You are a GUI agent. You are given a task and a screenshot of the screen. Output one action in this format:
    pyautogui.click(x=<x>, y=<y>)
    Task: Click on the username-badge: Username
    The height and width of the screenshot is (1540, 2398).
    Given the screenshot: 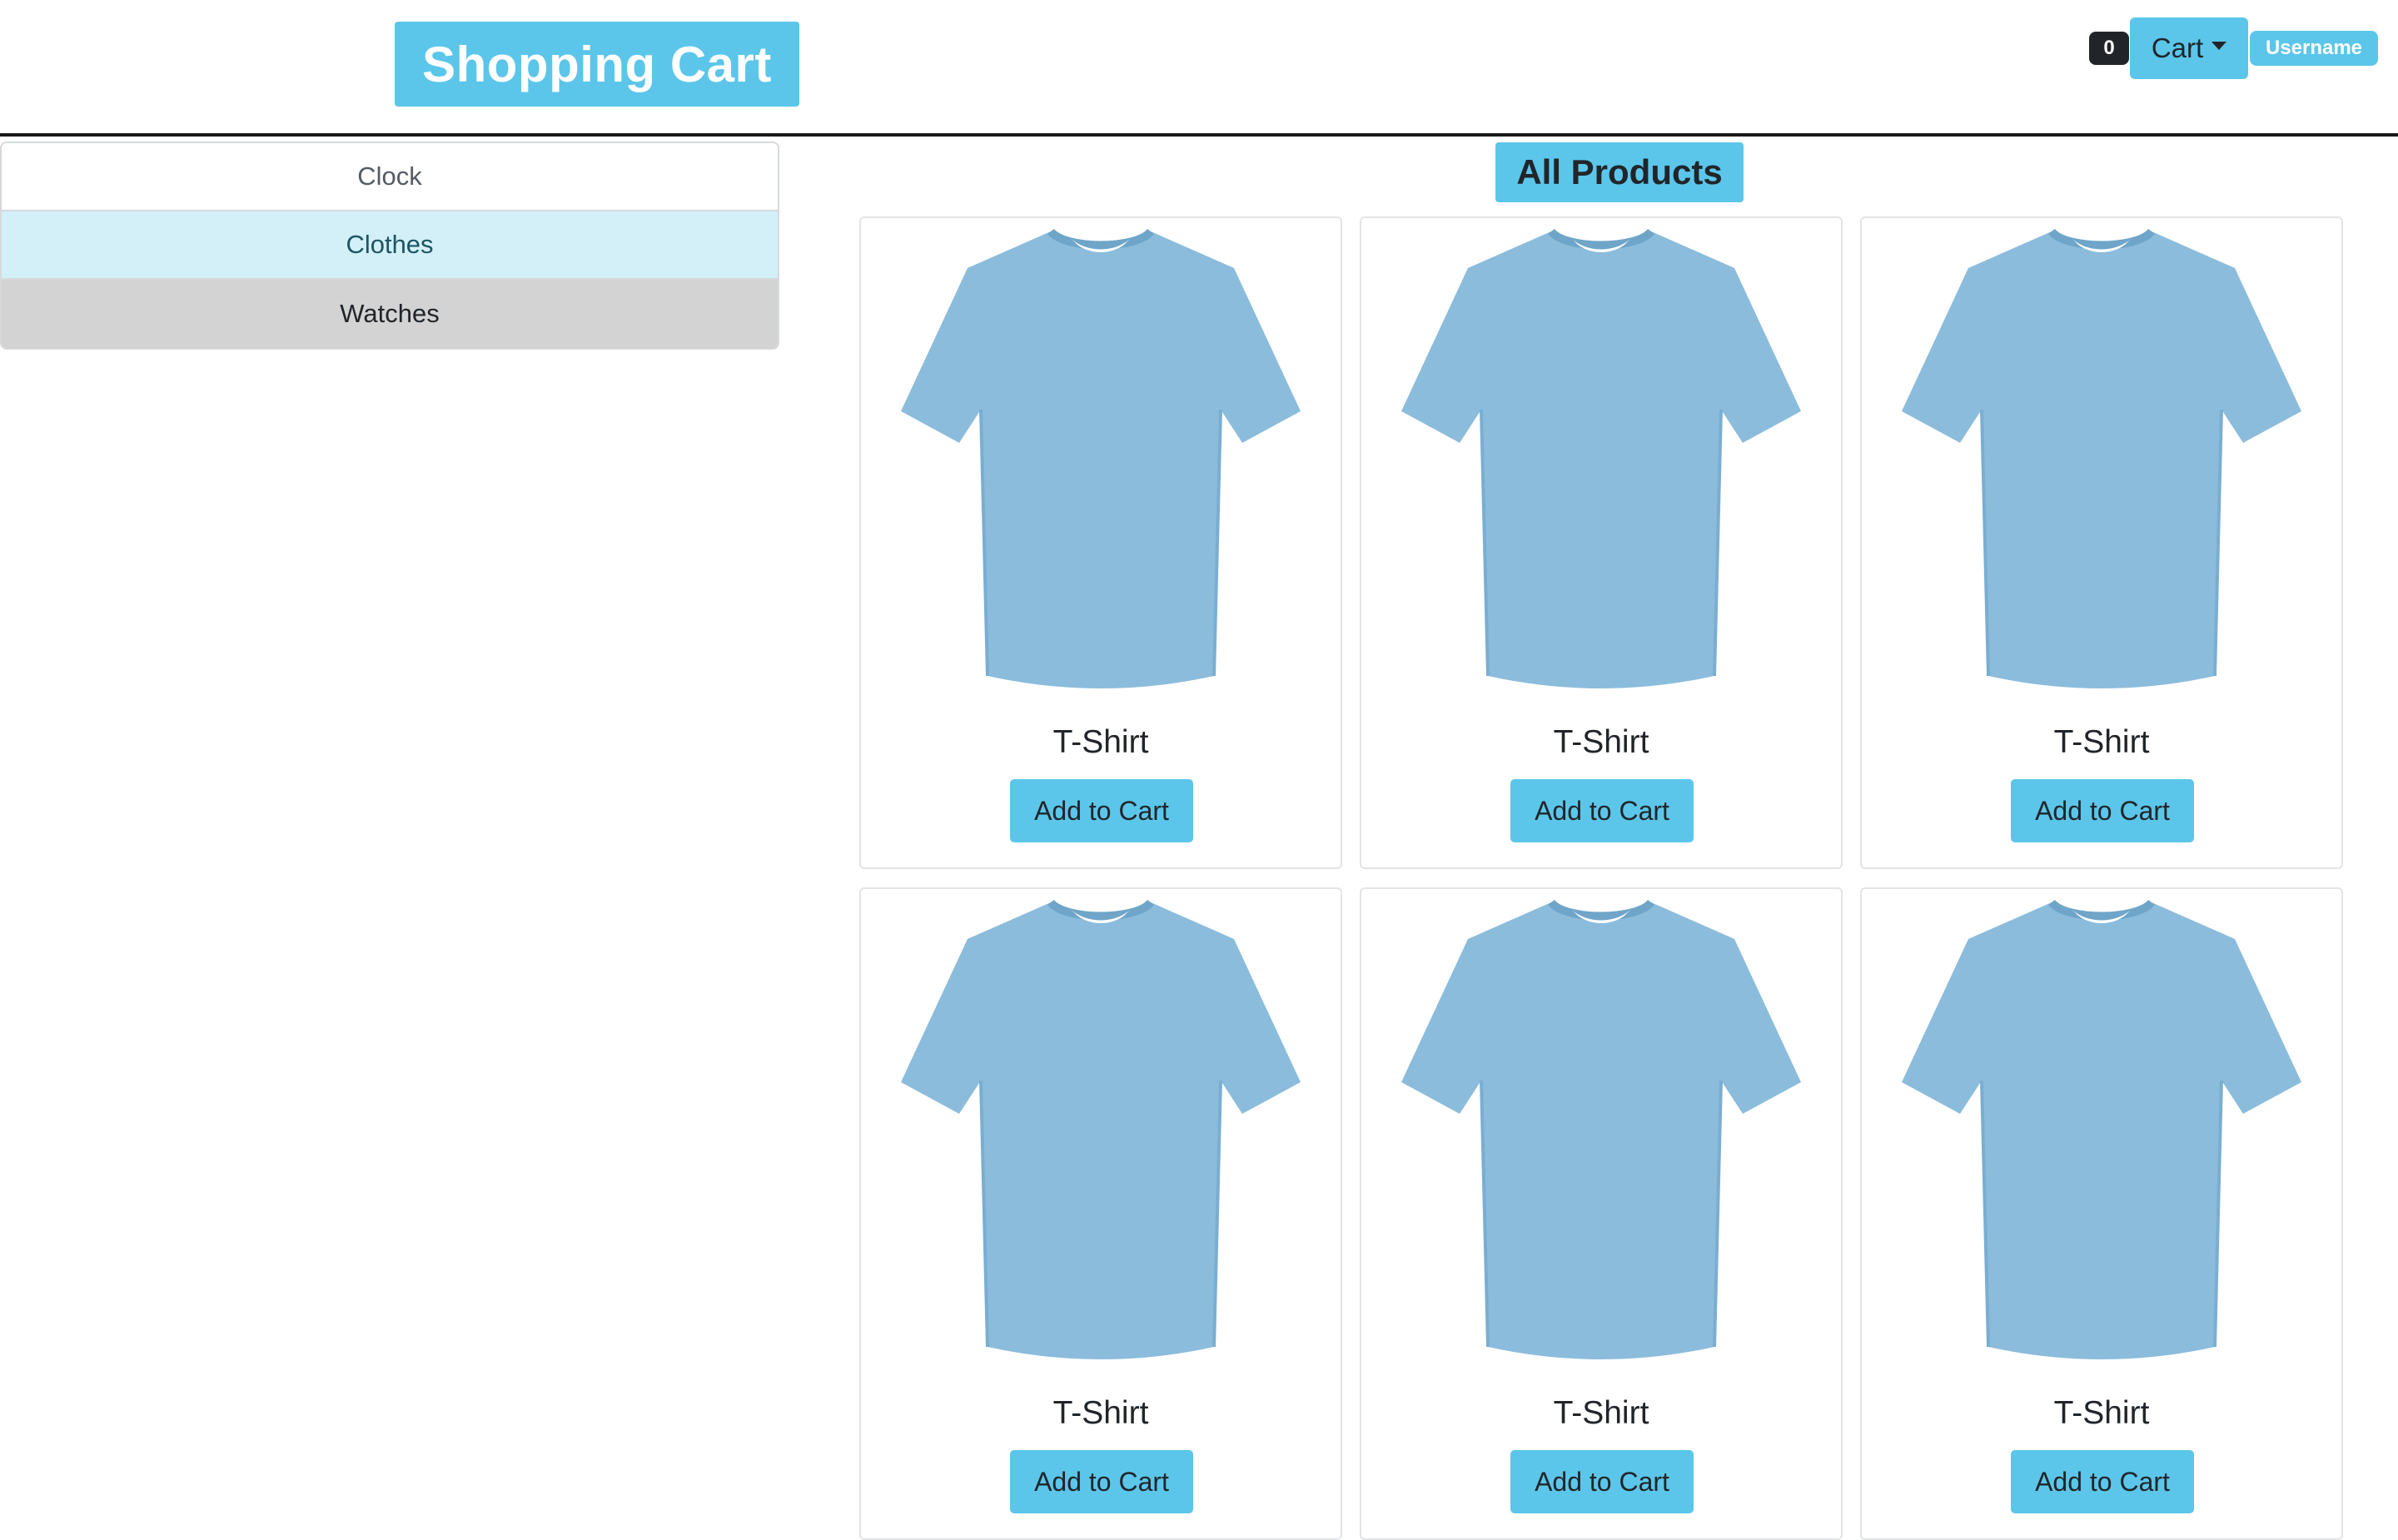 What is the action you would take?
    pyautogui.click(x=2314, y=48)
    